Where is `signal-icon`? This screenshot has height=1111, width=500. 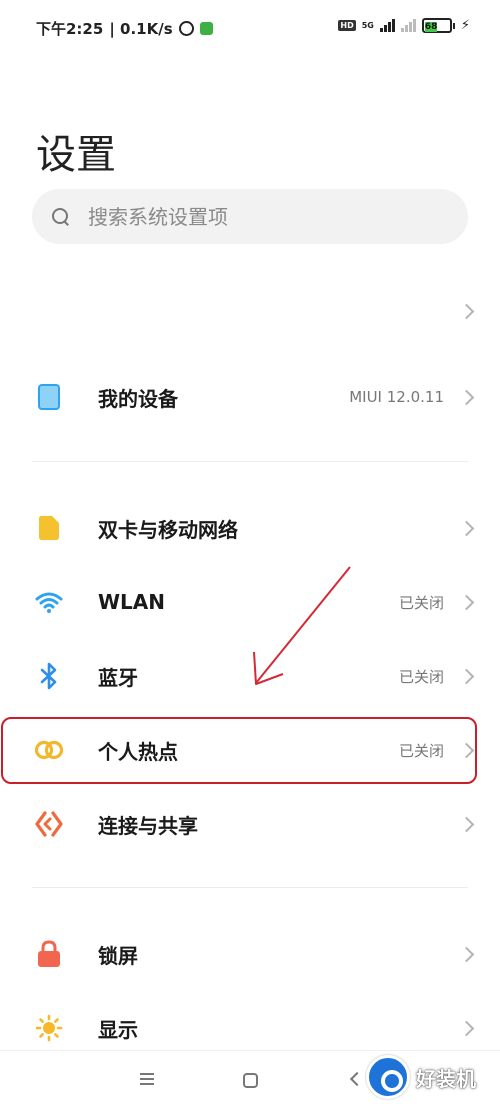
signal-icon is located at coordinates (387, 25).